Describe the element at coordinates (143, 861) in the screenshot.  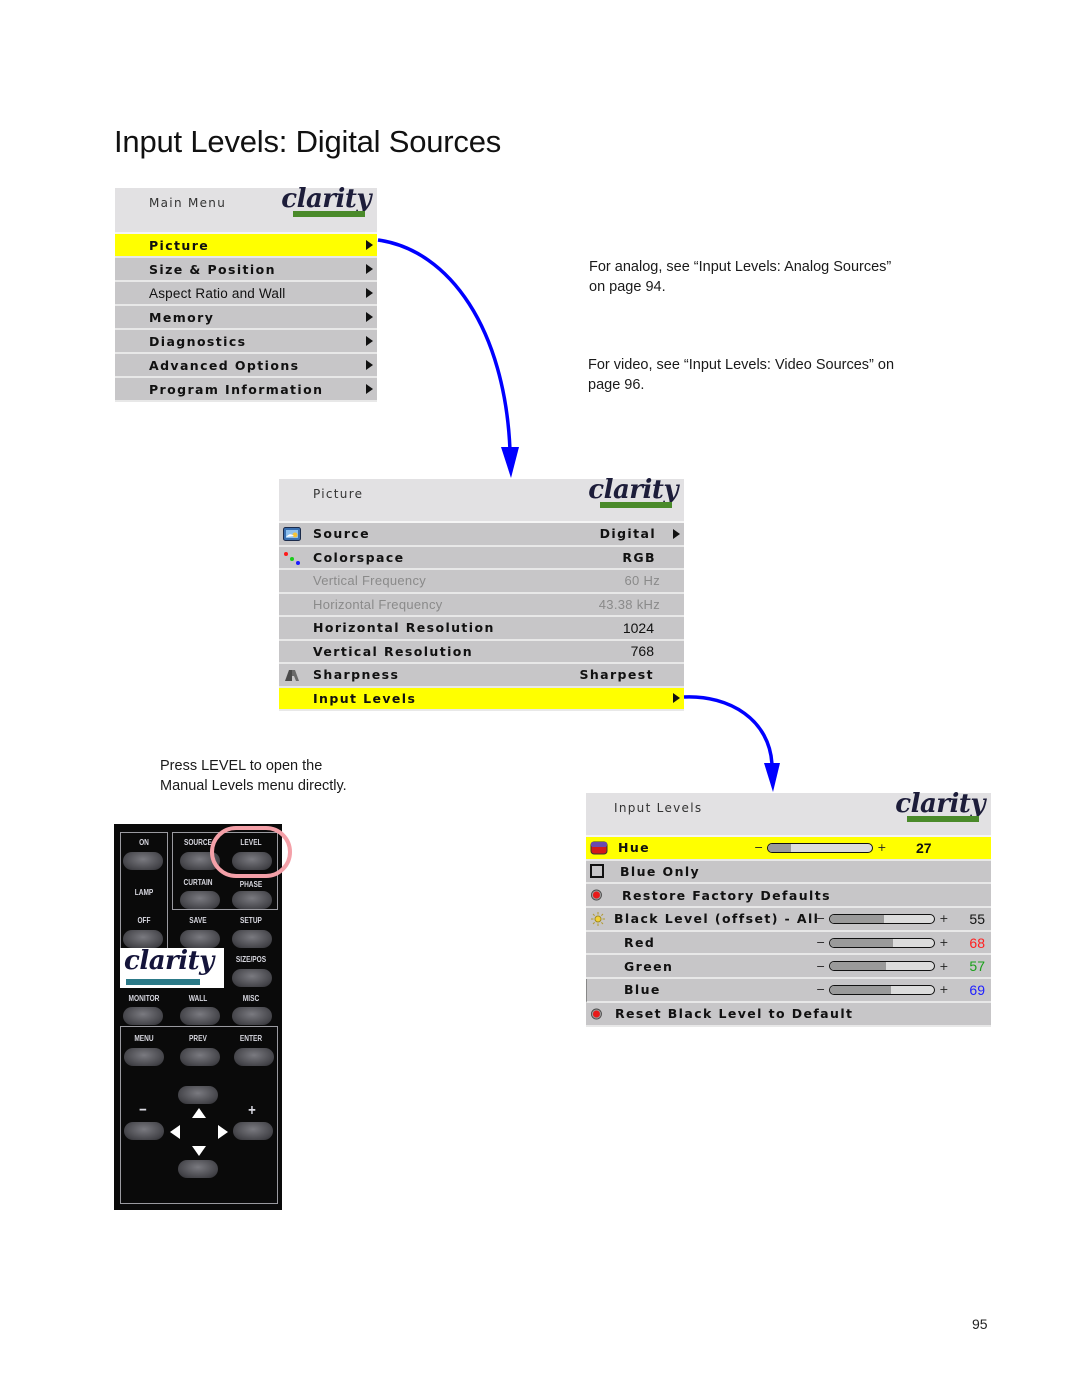
I see `remote-on-button` at that location.